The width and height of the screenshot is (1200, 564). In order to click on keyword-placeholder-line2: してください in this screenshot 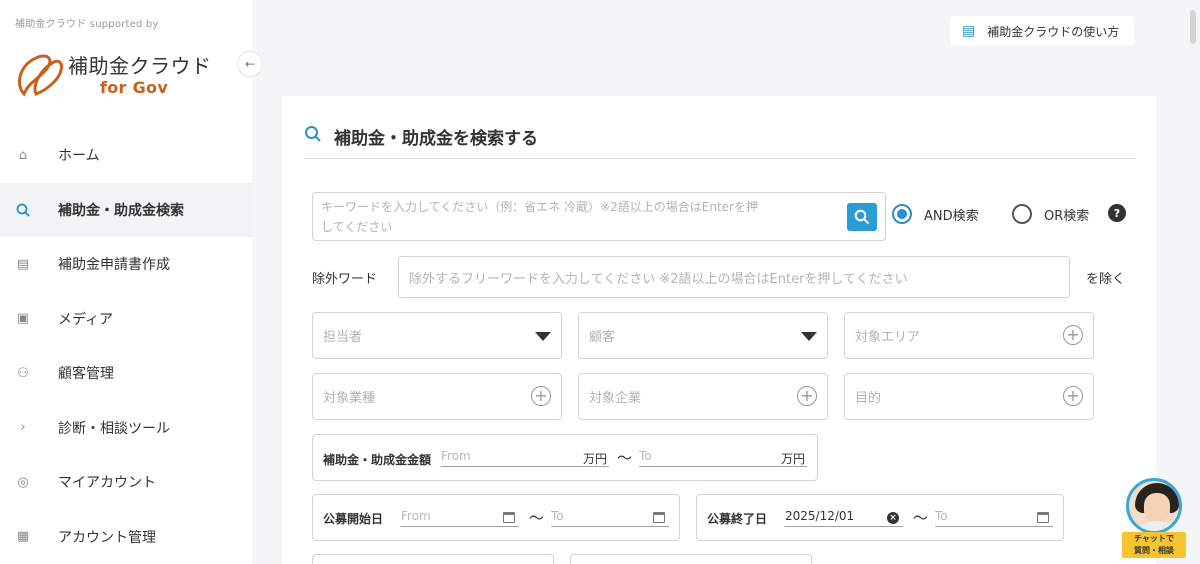, I will do `click(357, 227)`.